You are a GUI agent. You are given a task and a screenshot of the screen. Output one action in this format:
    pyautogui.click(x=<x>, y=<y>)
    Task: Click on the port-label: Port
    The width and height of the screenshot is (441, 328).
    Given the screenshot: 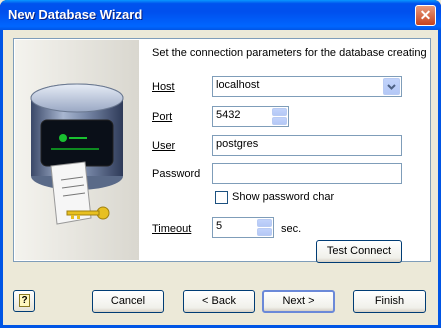 What is the action you would take?
    pyautogui.click(x=162, y=117)
    